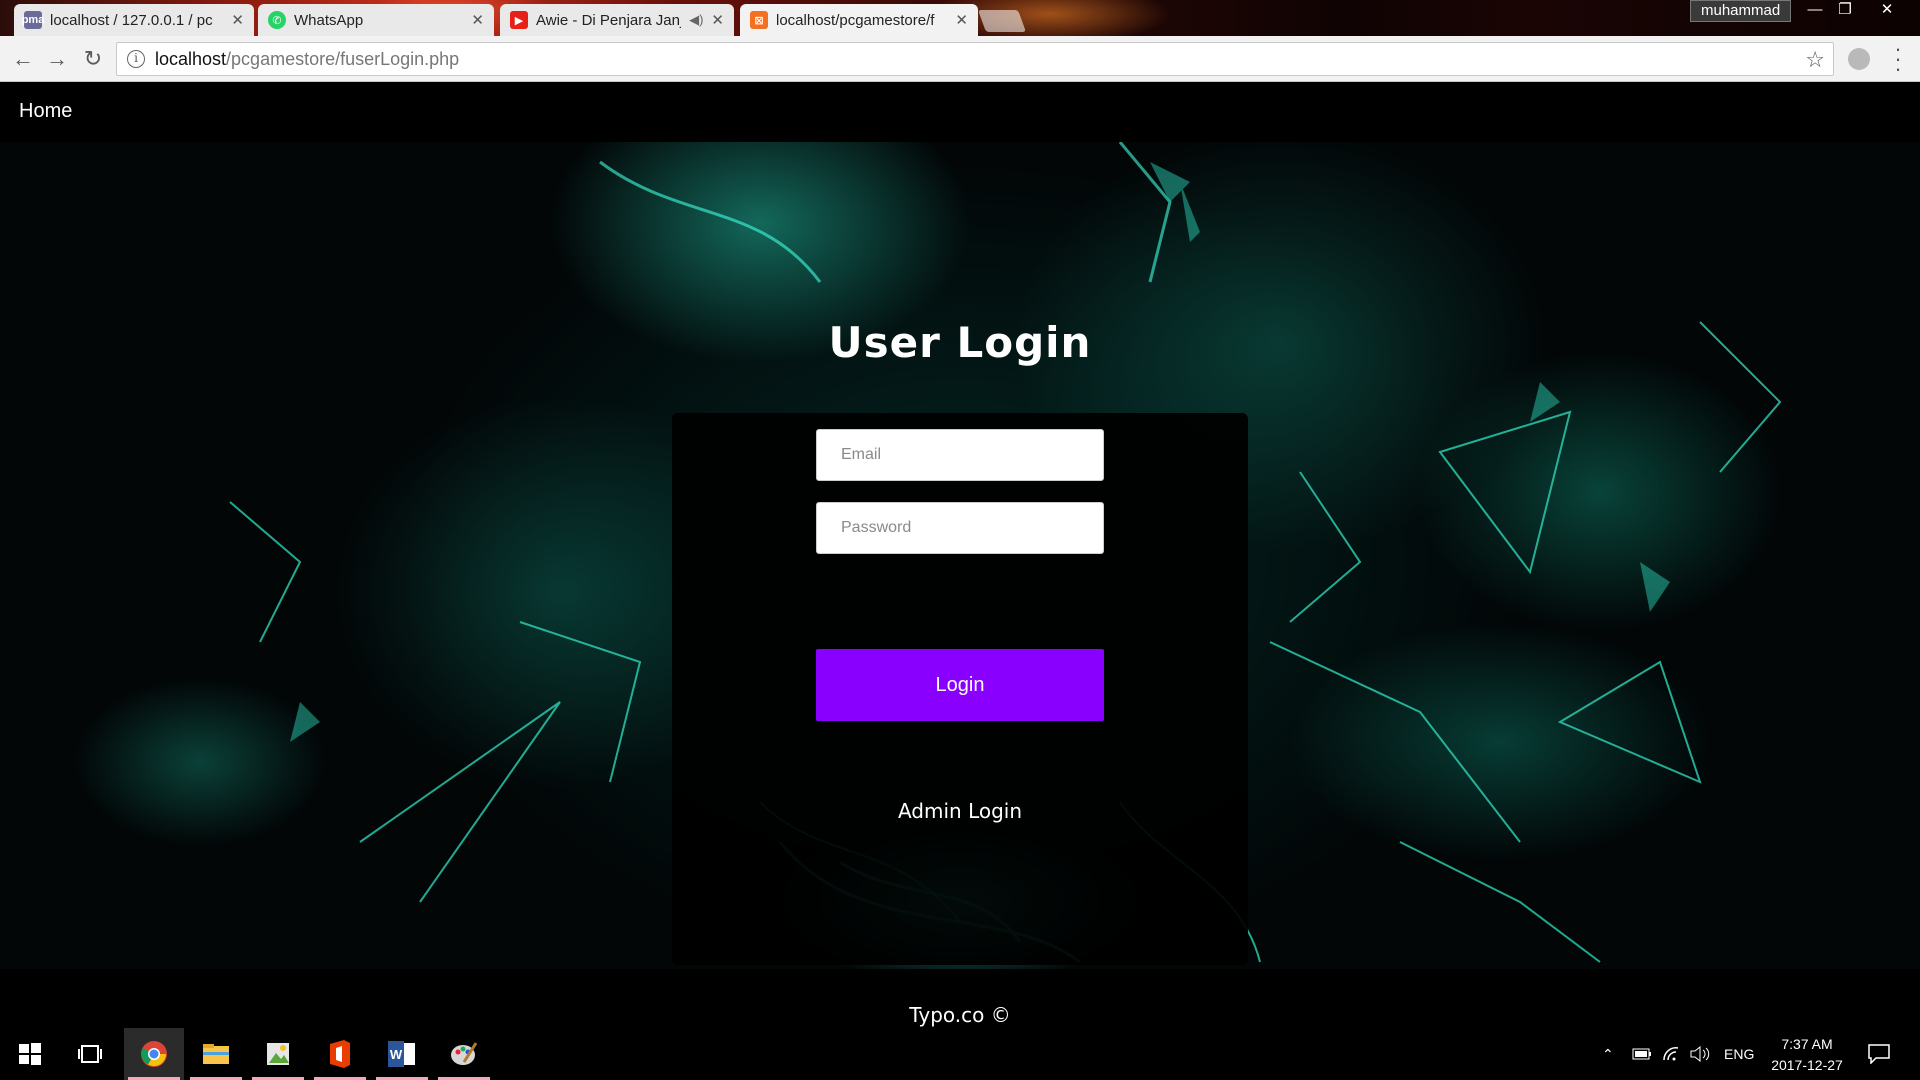 Image resolution: width=1920 pixels, height=1080 pixels. Describe the element at coordinates (960, 528) in the screenshot. I see `password-field` at that location.